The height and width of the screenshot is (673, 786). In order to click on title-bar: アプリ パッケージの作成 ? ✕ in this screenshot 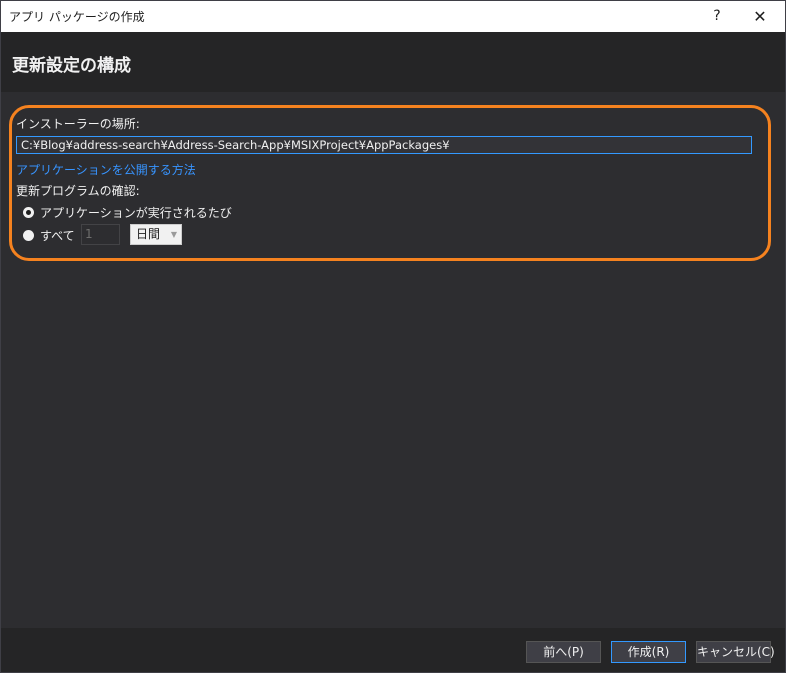, I will do `click(393, 16)`.